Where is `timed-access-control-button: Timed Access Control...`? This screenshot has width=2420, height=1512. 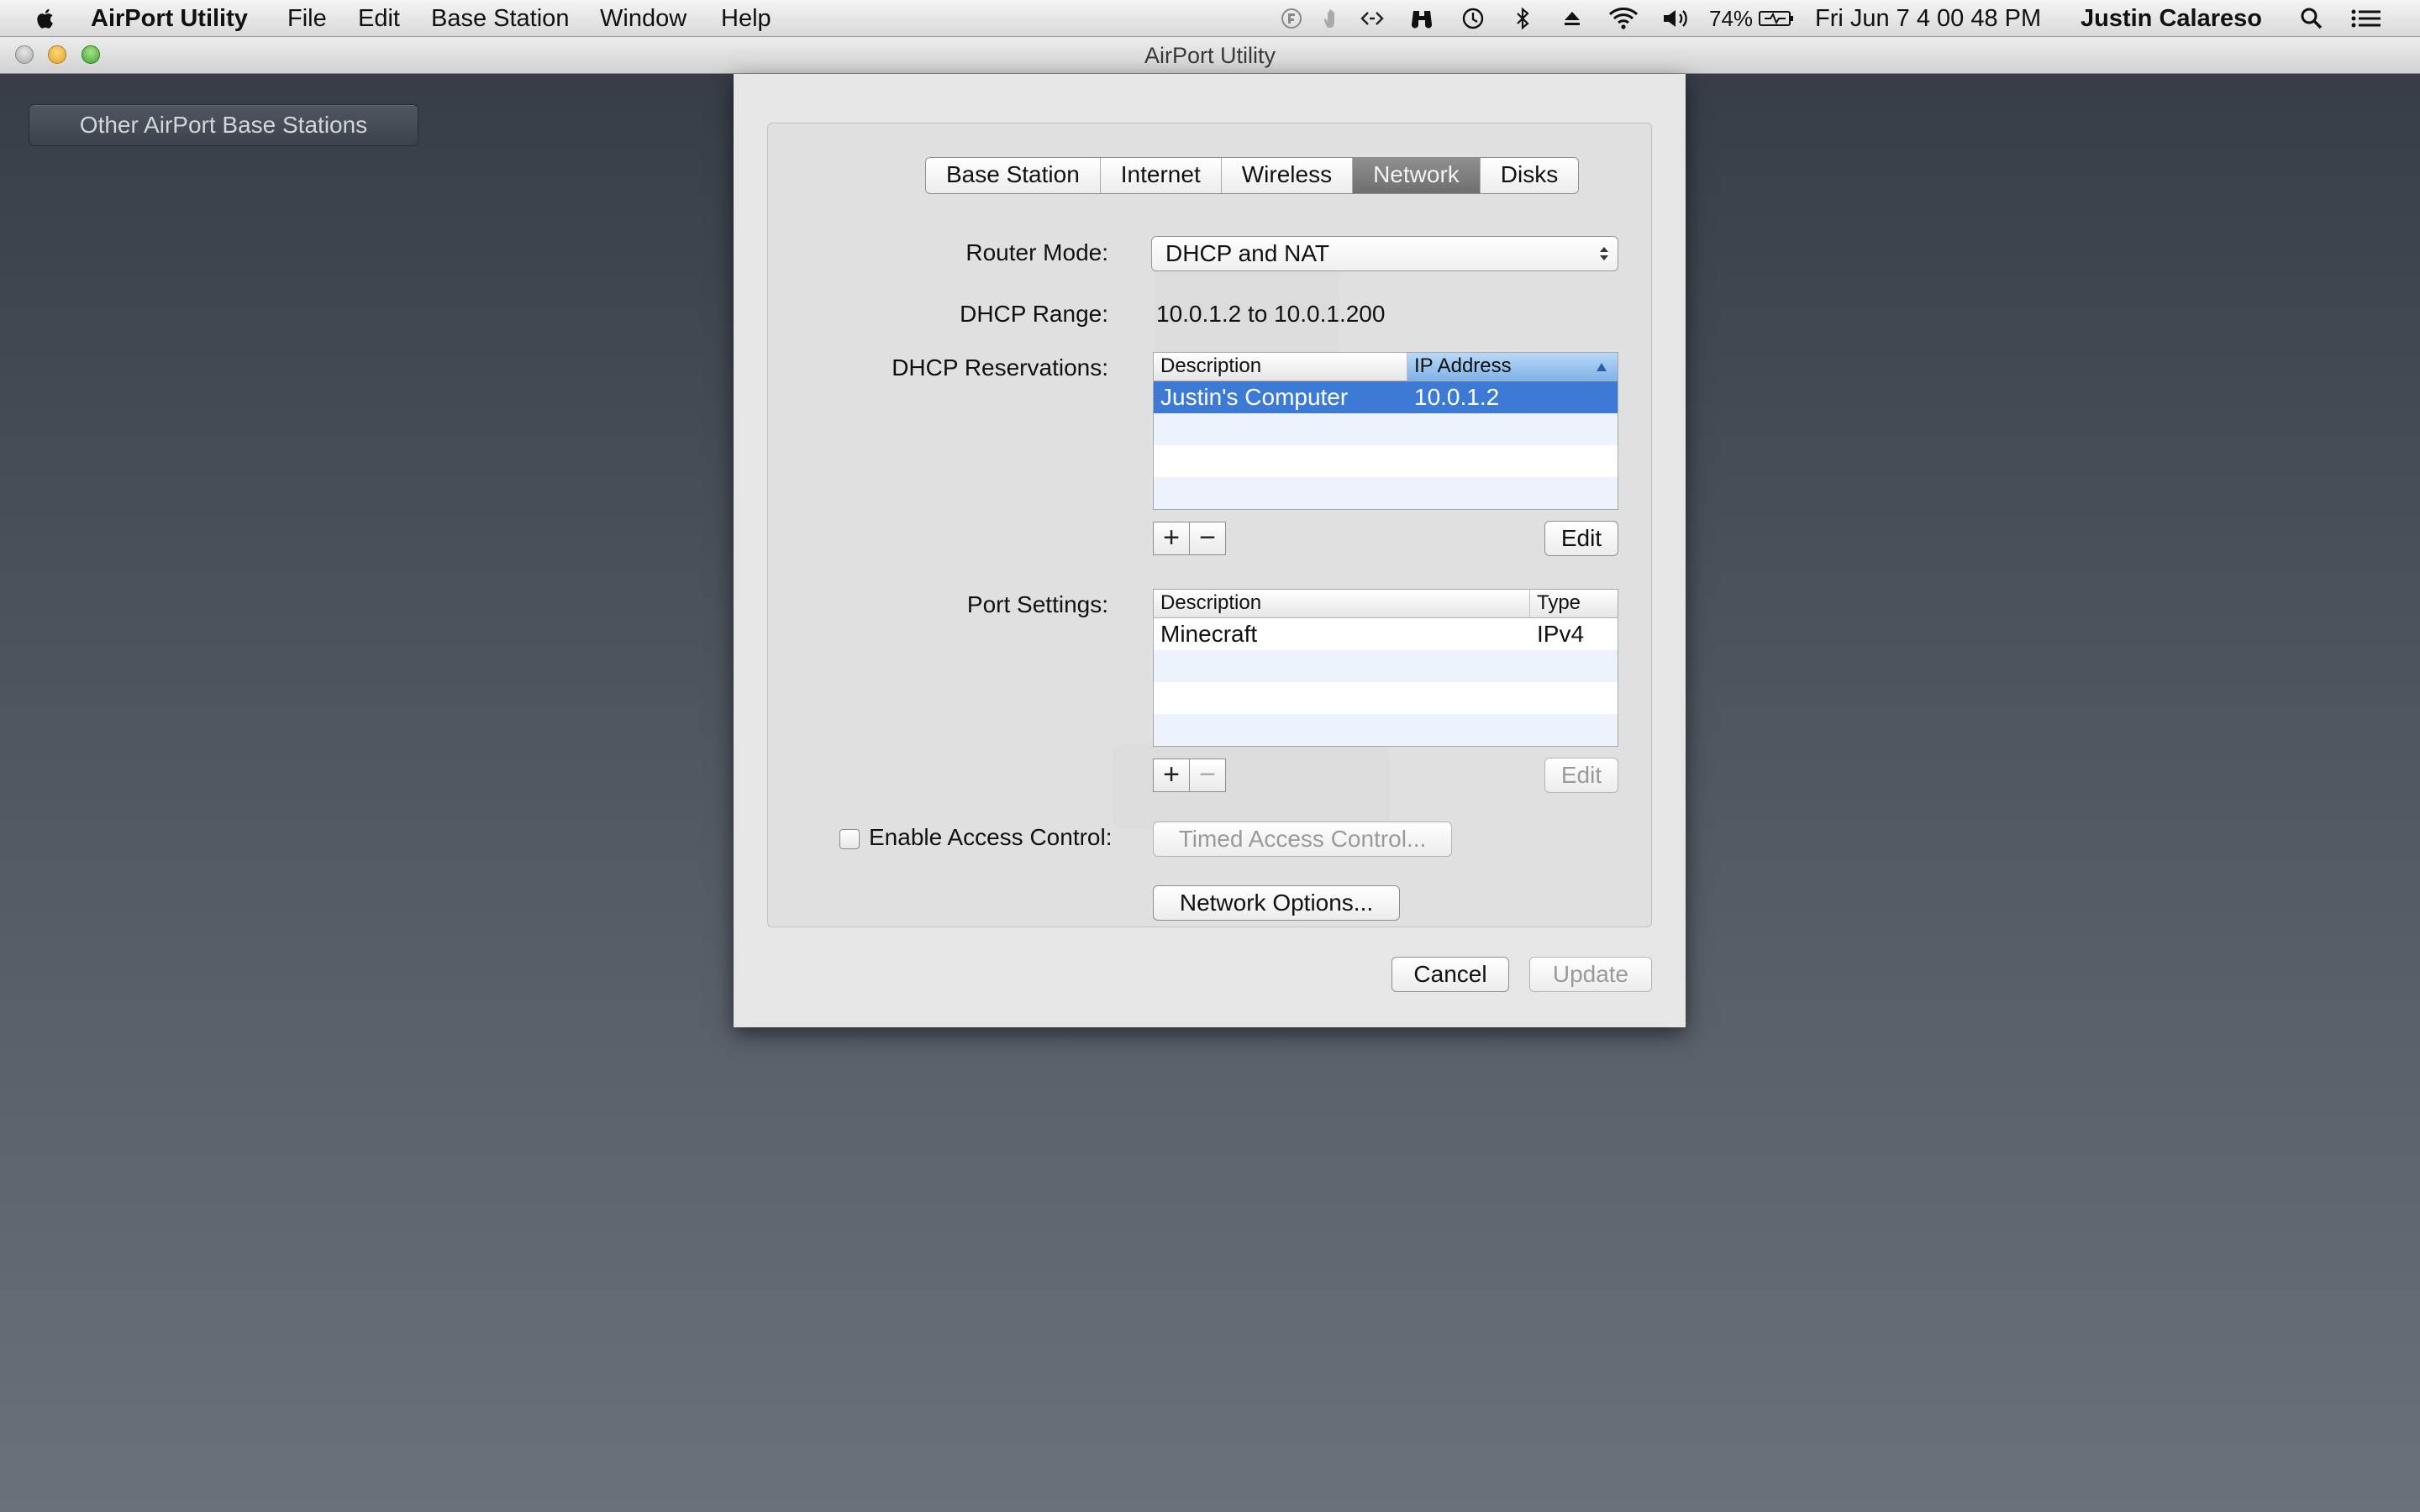
timed-access-control-button: Timed Access Control... is located at coordinates (1302, 839).